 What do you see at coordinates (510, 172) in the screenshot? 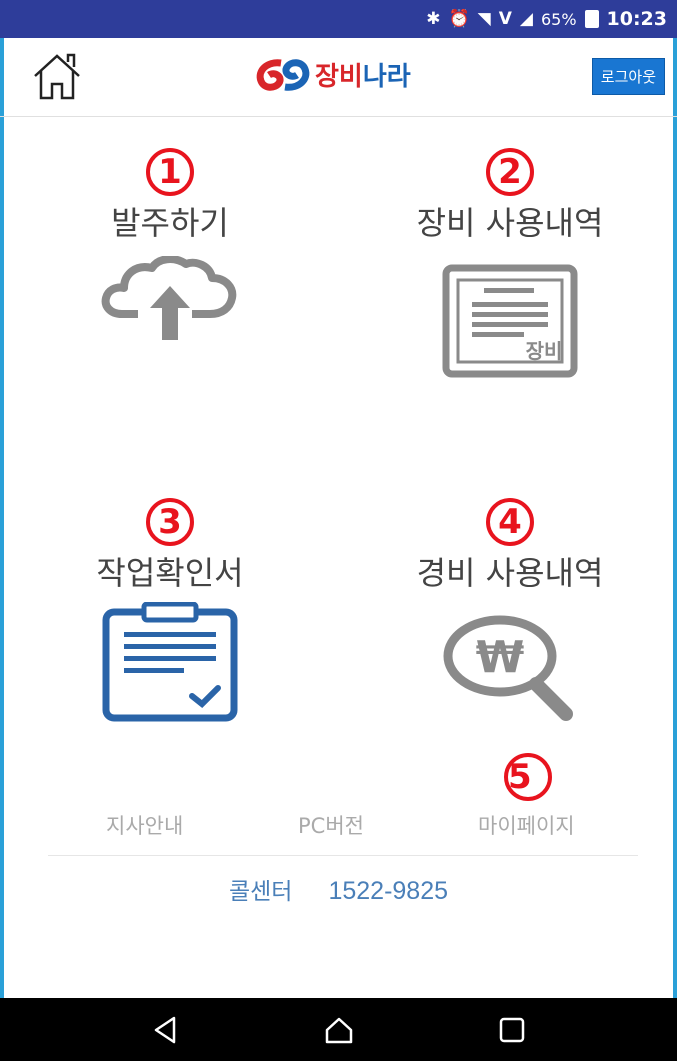
I see `marker-number-2: 2` at bounding box center [510, 172].